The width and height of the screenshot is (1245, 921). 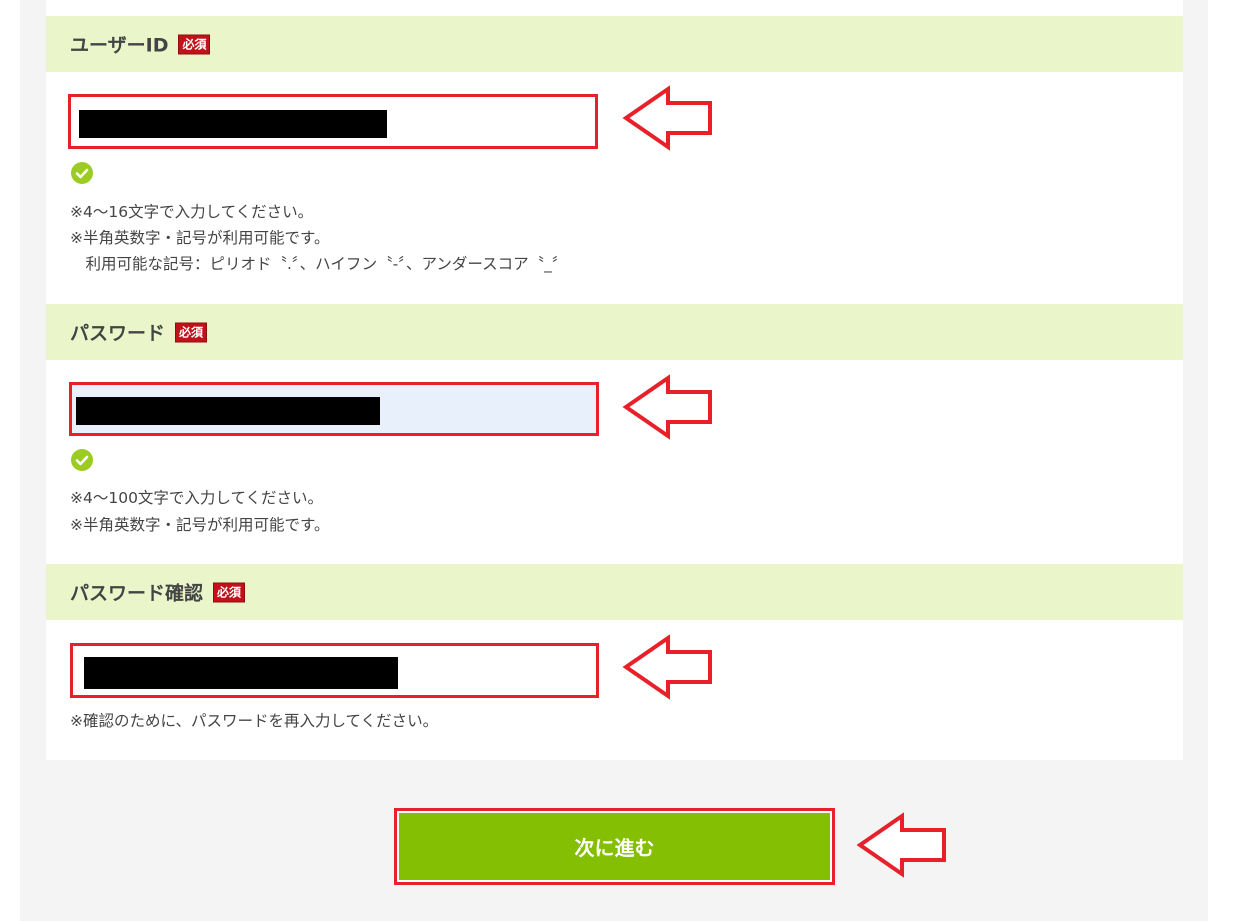 What do you see at coordinates (614, 44) in the screenshot?
I see `user-id-section-header: ユーザーID 必須` at bounding box center [614, 44].